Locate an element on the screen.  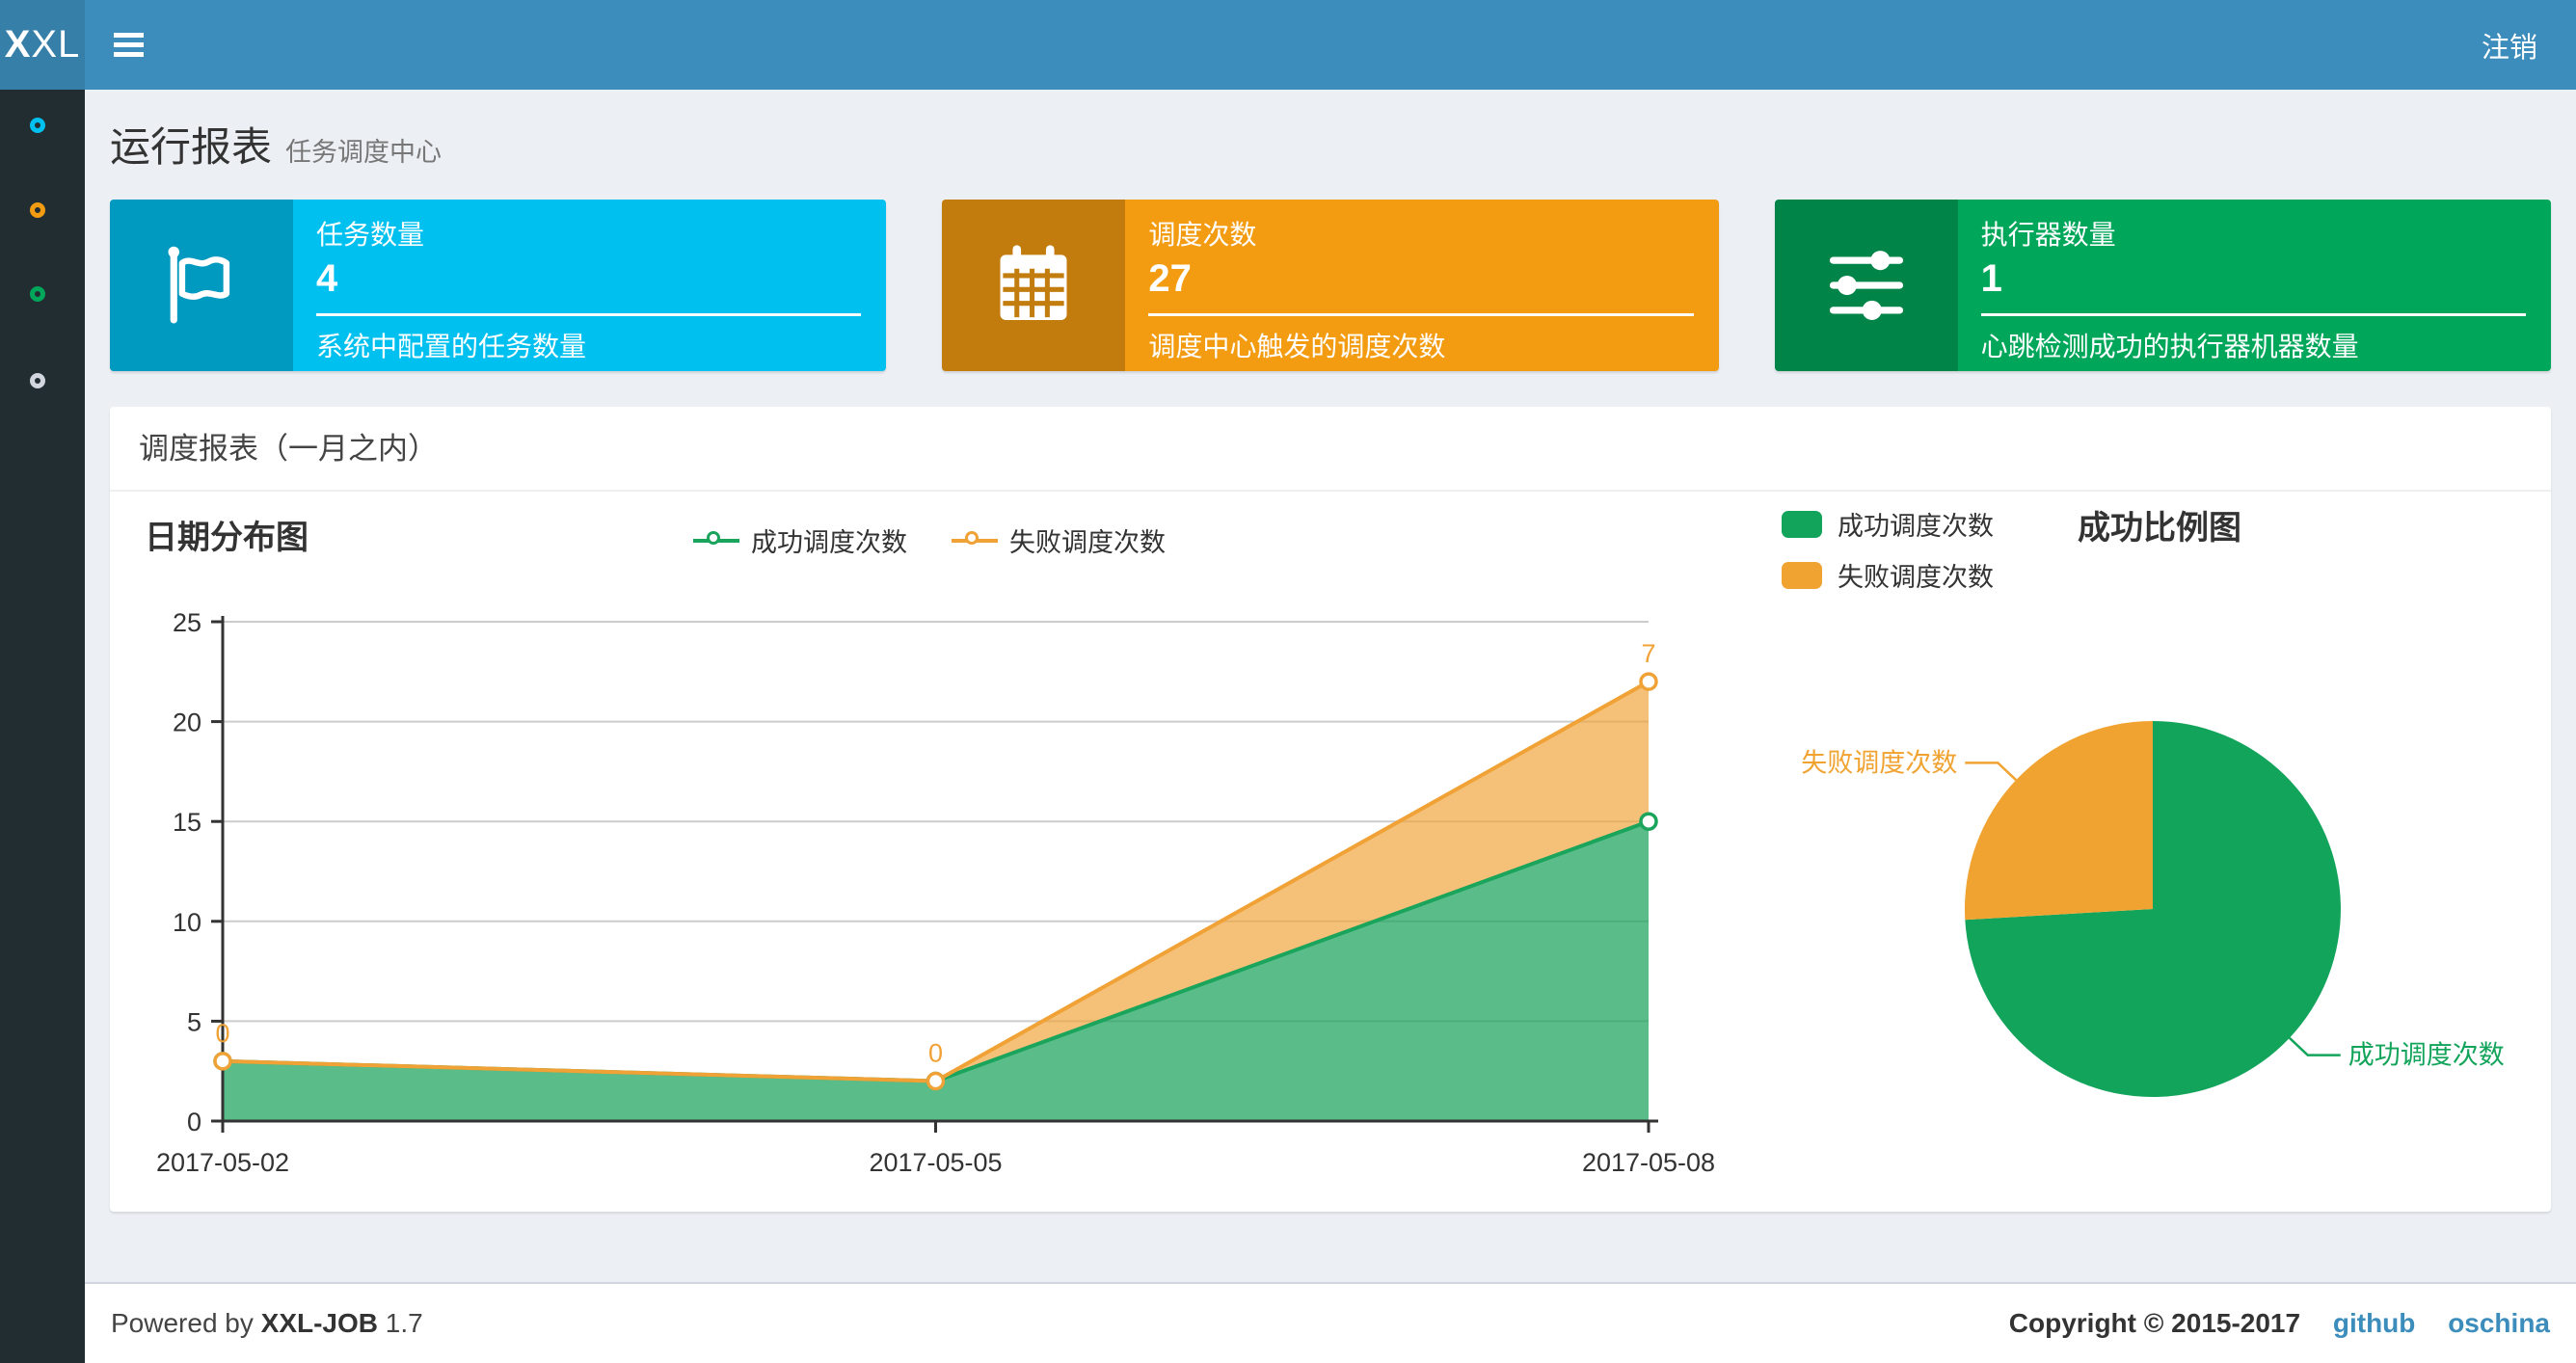
calendar-icon is located at coordinates (1034, 285).